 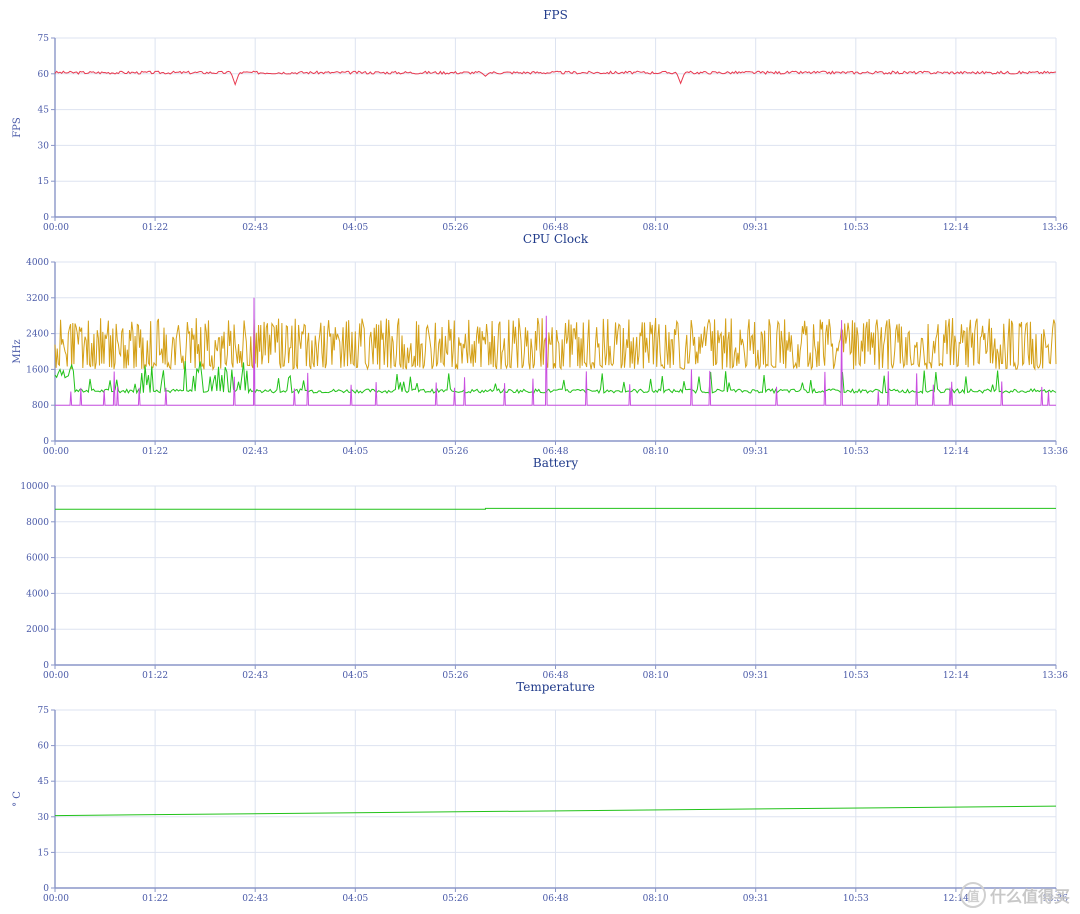 I want to click on temperature-title: Temperature, so click(x=555, y=687).